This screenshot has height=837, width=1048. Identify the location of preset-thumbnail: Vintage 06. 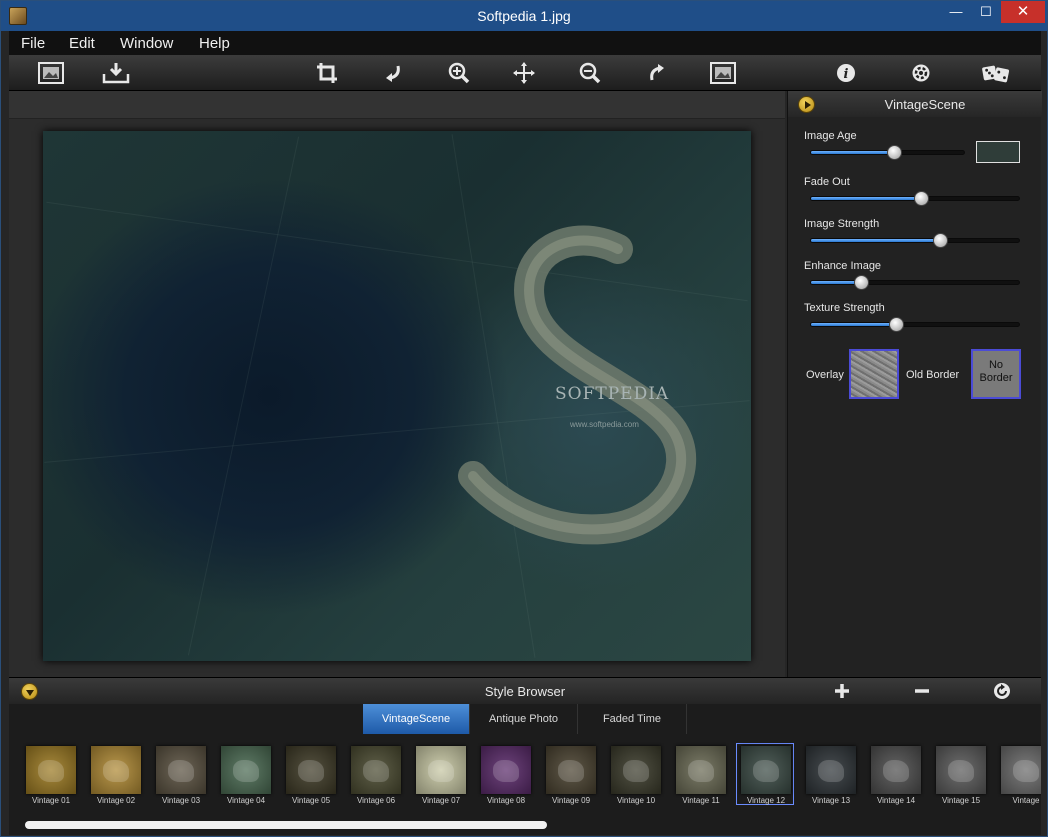
(375, 774).